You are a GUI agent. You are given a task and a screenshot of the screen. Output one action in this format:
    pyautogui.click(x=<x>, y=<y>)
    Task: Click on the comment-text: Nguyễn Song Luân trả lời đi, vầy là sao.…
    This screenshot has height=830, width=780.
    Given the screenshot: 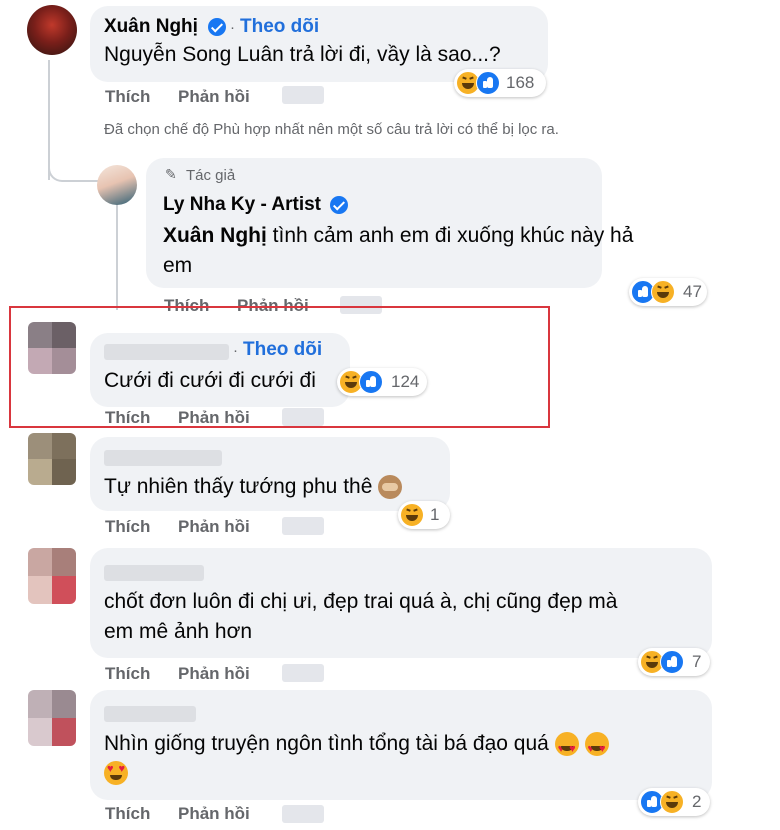 What is the action you would take?
    pyautogui.click(x=302, y=54)
    